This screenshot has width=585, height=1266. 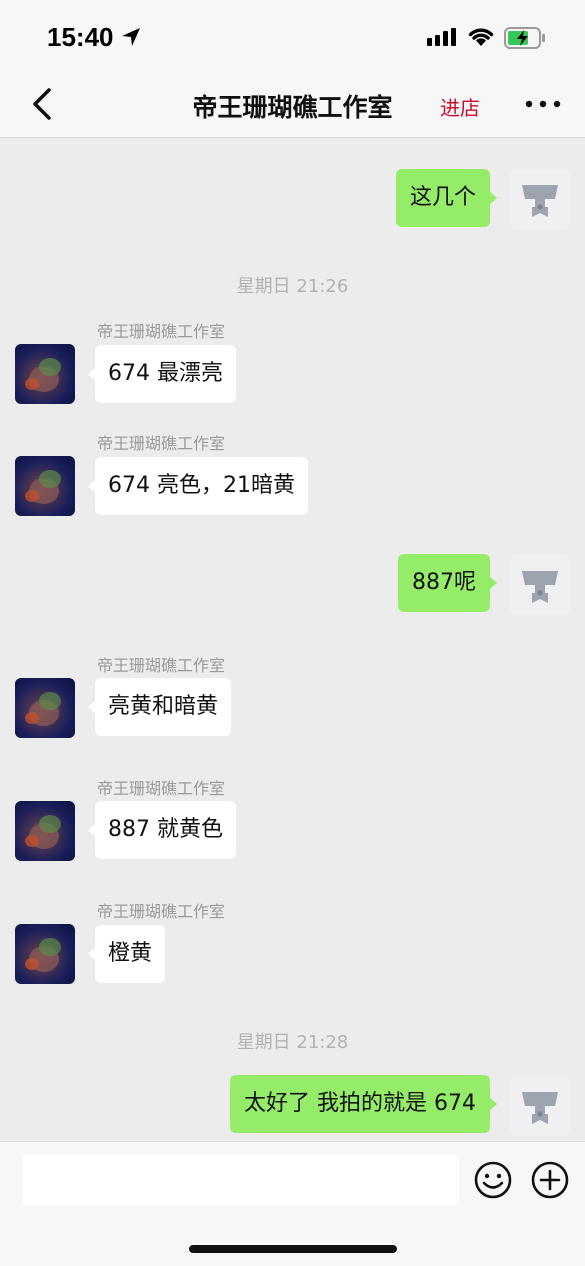 I want to click on shop-message-bubble: 887 就黄色, so click(x=162, y=830).